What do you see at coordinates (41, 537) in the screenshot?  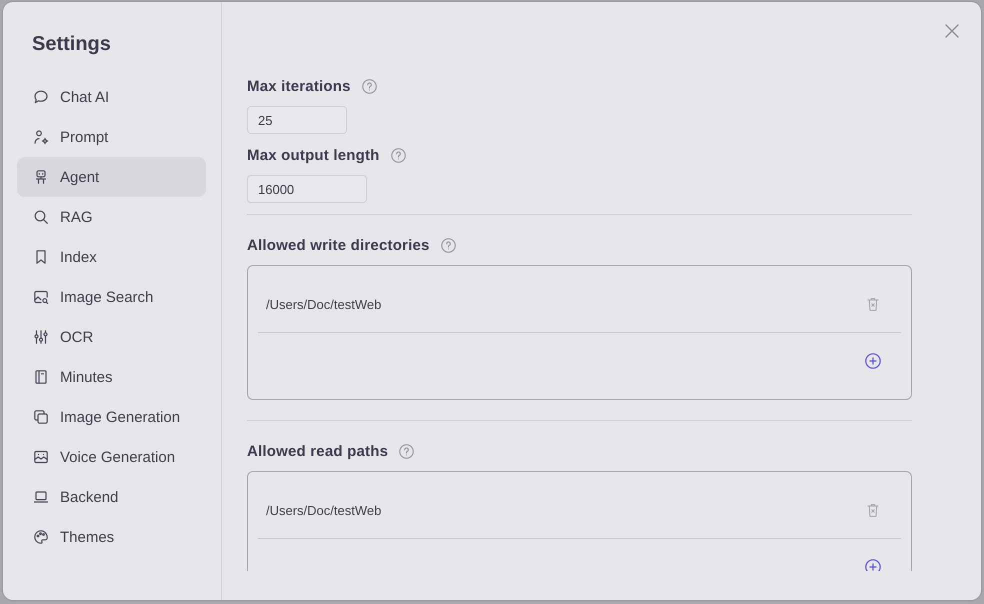 I see `palette-icon` at bounding box center [41, 537].